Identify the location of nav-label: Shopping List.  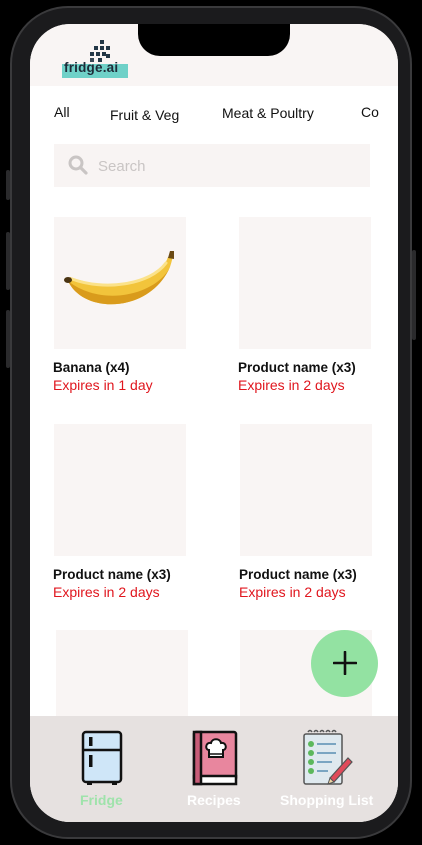
(327, 800).